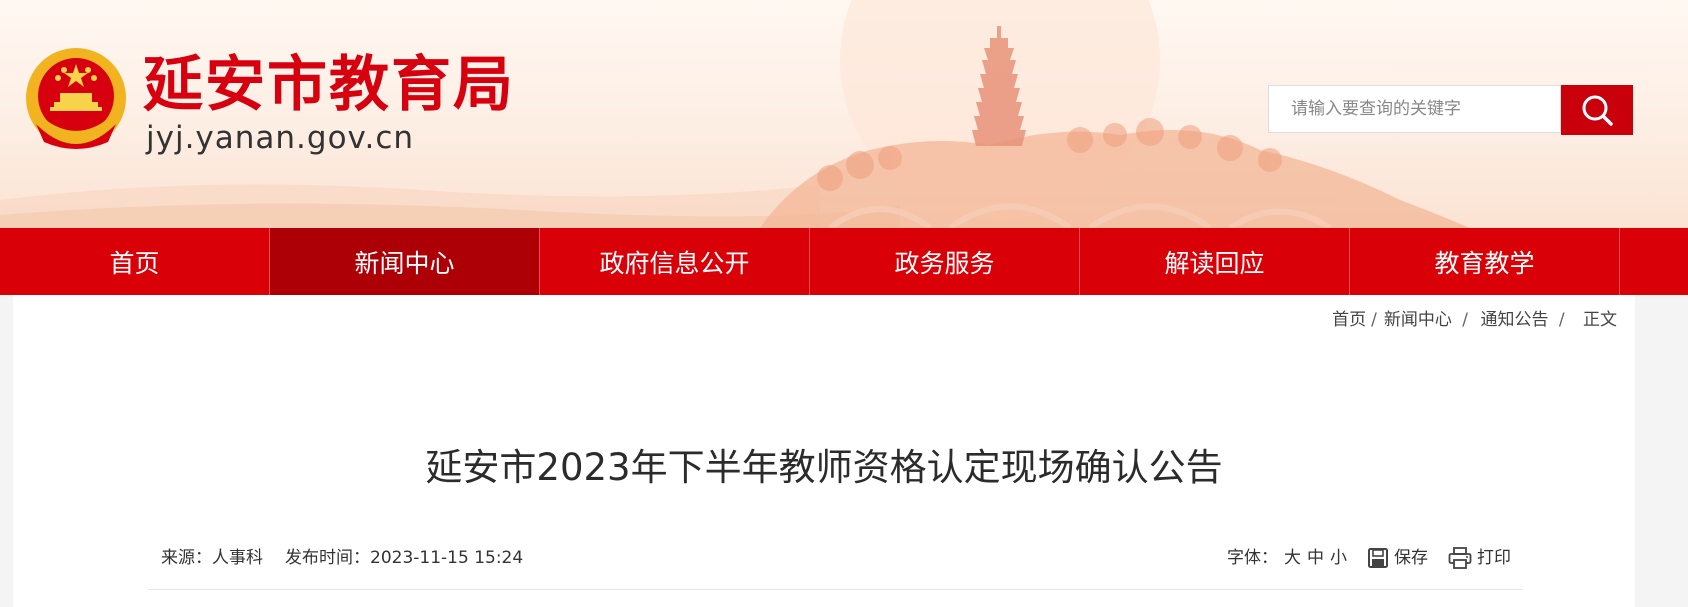 The image size is (1688, 607). I want to click on breadcrumb: 首页 / 新闻中心 / 通知公告 / 正文, so click(1474, 320).